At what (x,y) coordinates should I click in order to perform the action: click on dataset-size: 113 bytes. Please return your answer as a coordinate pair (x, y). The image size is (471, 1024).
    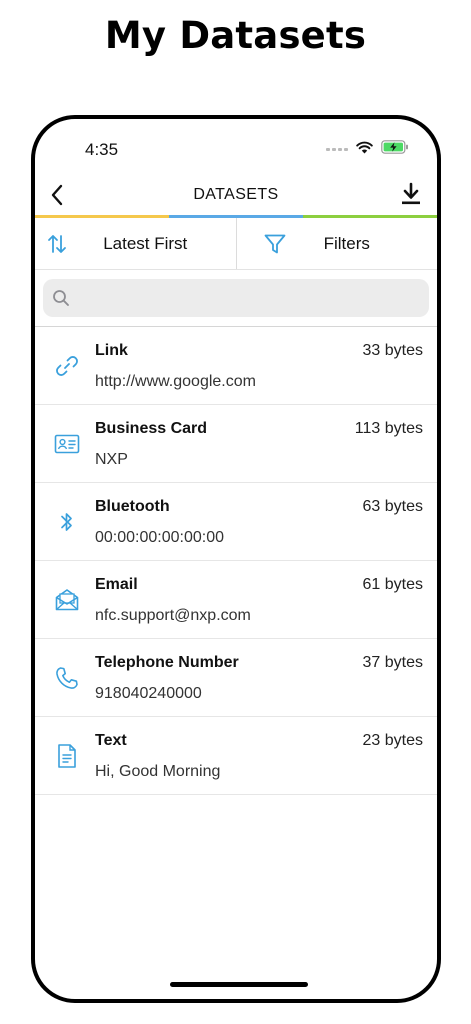
    Looking at the image, I should click on (388, 428).